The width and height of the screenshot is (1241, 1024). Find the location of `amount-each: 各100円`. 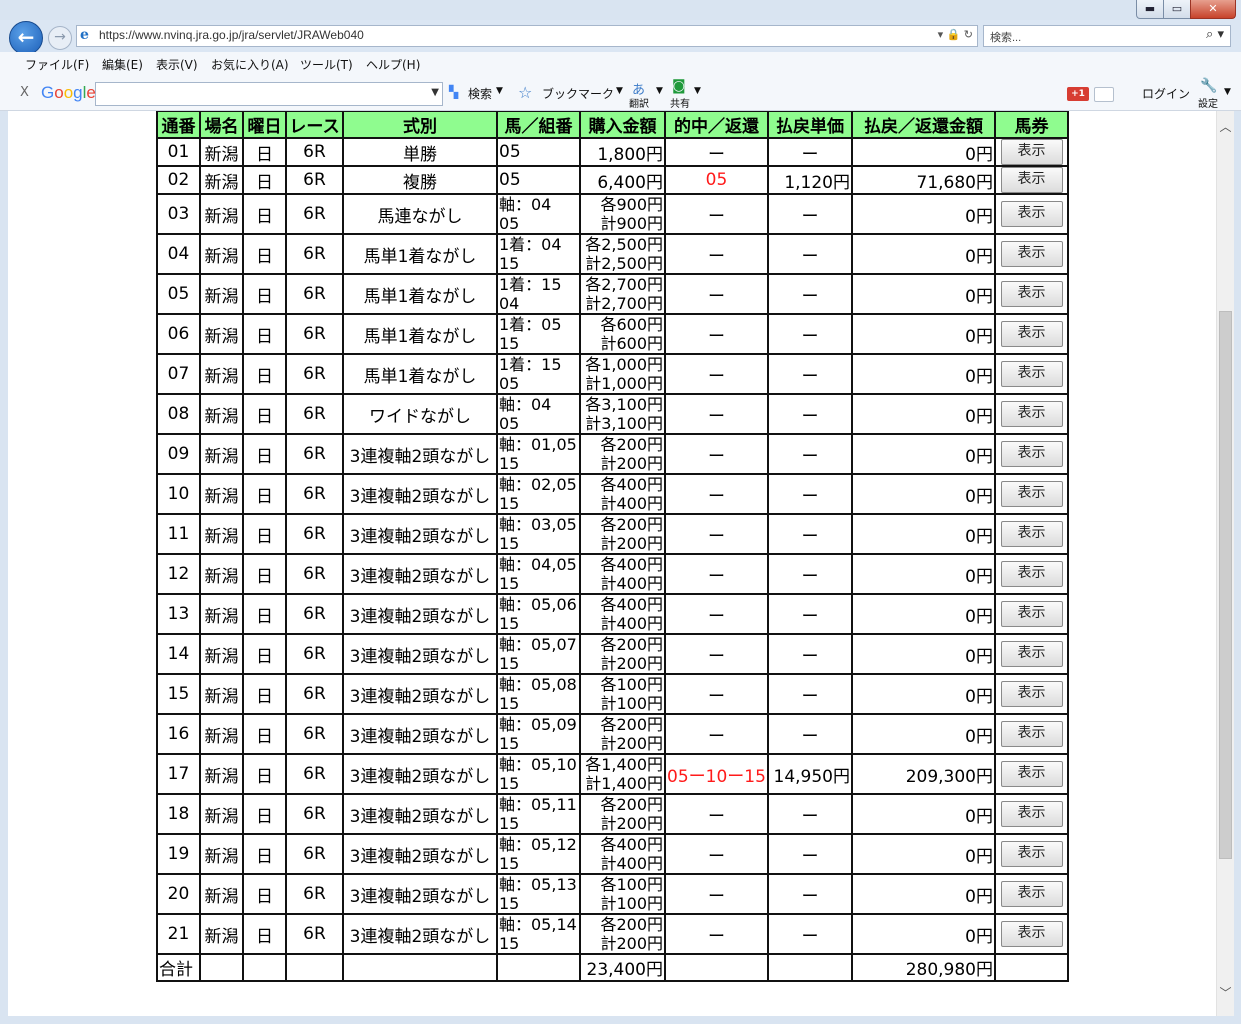

amount-each: 各100円 is located at coordinates (631, 684).